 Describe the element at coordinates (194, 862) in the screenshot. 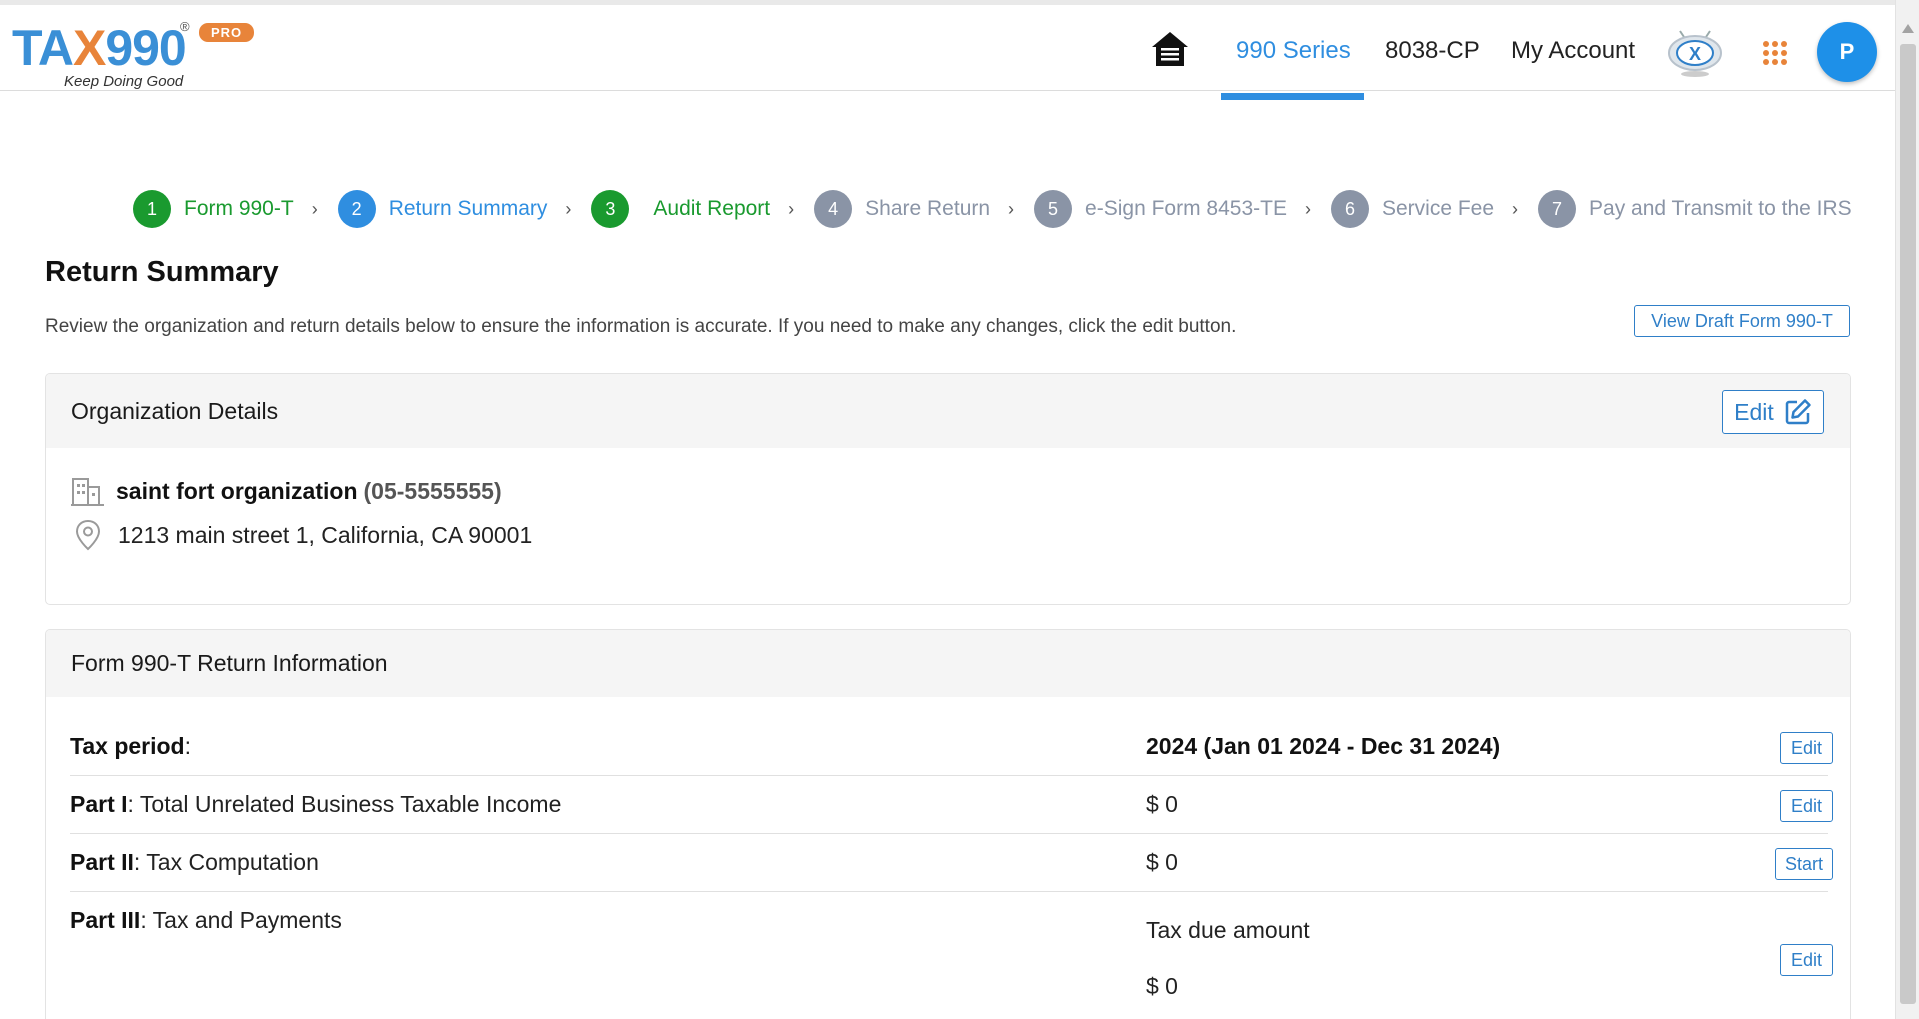

I see `row-label: Part II: Tax Computation` at that location.